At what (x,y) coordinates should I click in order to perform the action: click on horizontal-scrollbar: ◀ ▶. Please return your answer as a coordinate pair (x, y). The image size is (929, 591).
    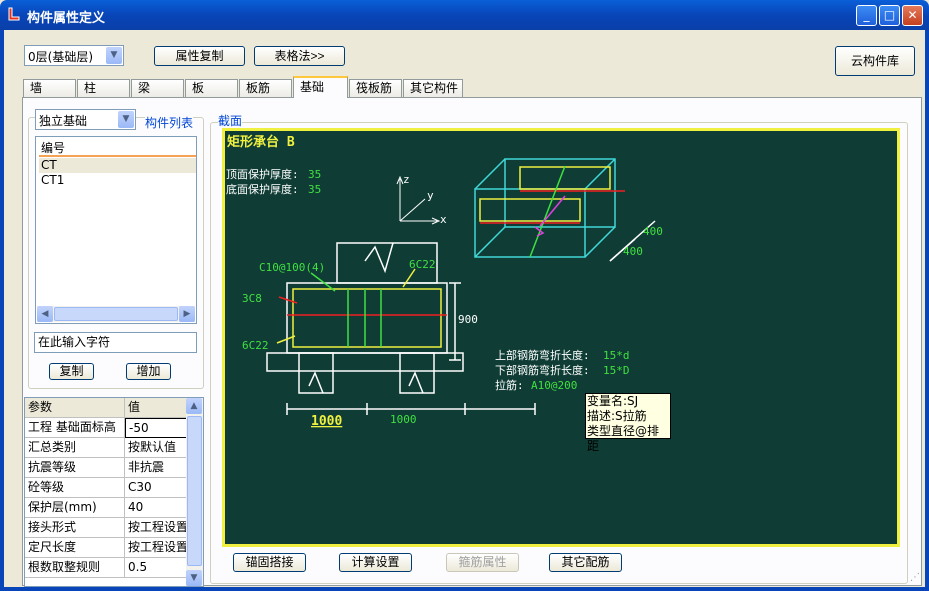
    Looking at the image, I should click on (116, 314).